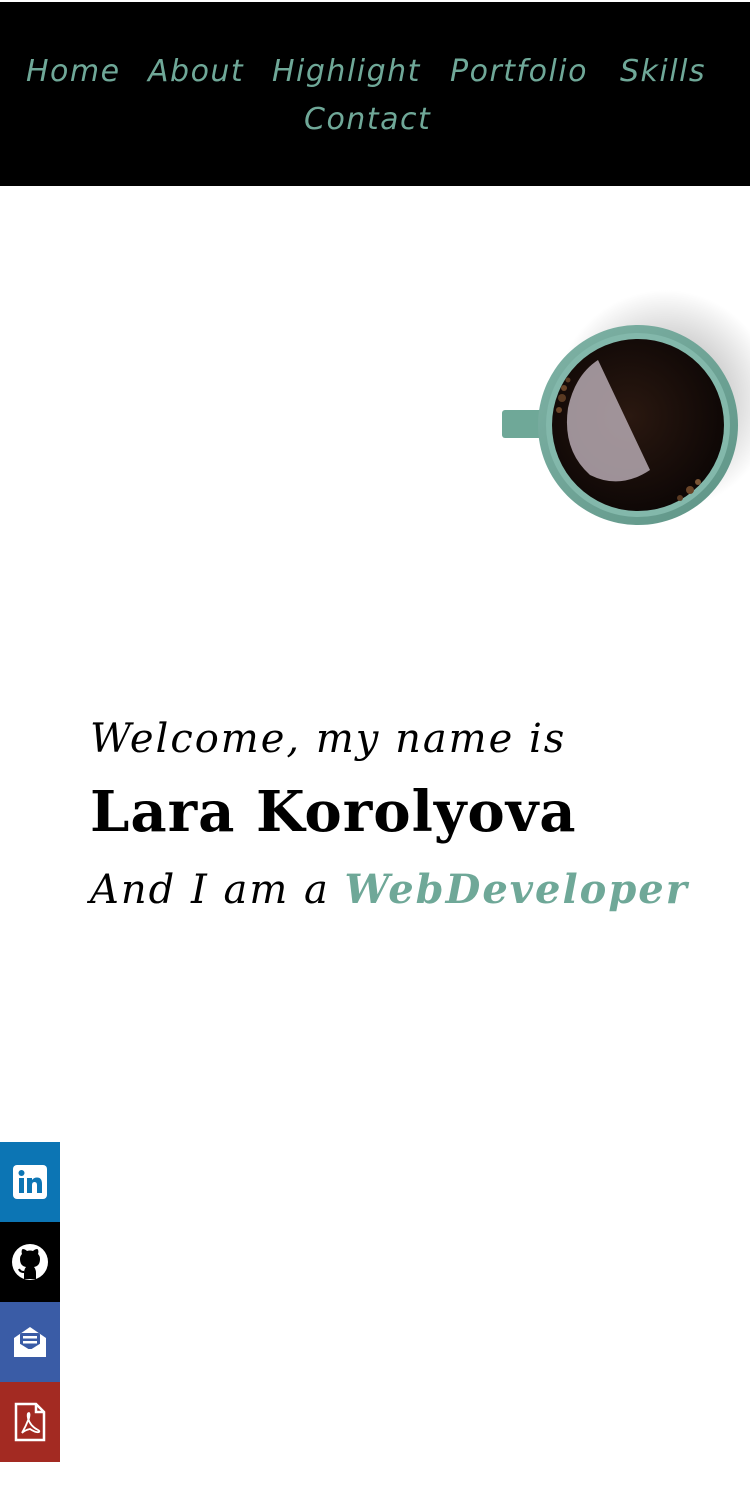 This screenshot has width=750, height=1490. I want to click on coffee-cup-image, so click(615, 425).